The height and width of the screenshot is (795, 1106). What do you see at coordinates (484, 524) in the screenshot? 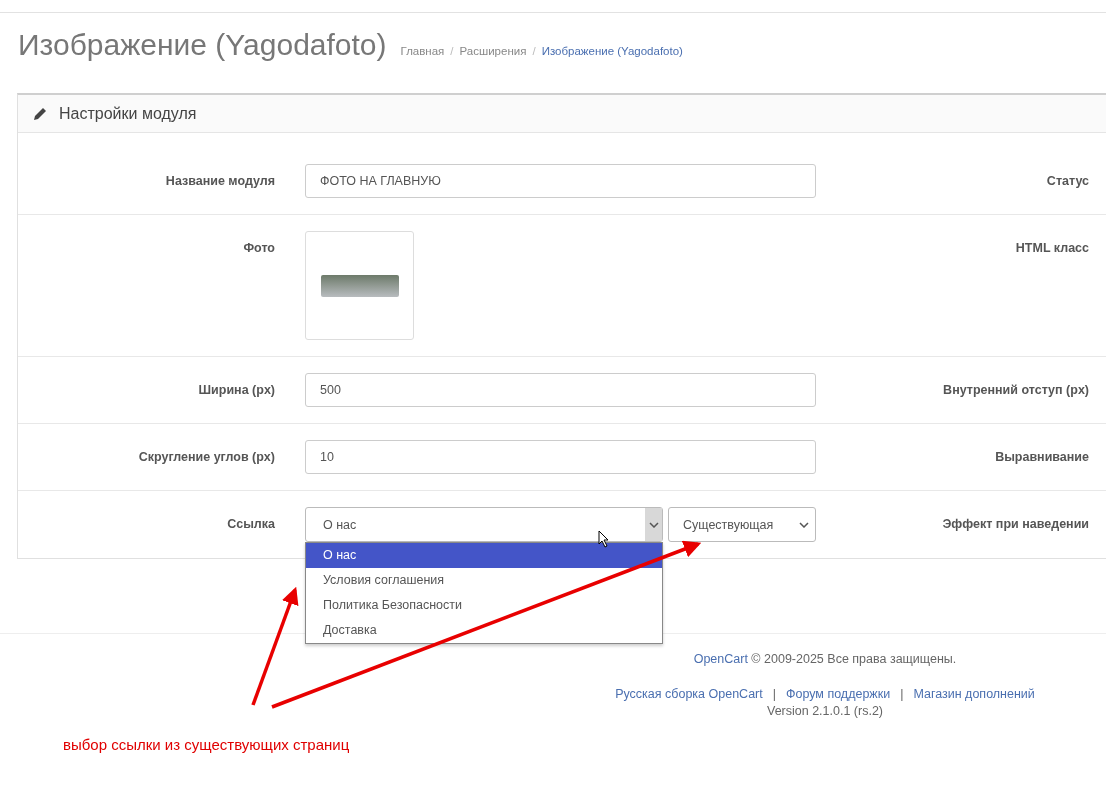
I see `link-select: О нас` at bounding box center [484, 524].